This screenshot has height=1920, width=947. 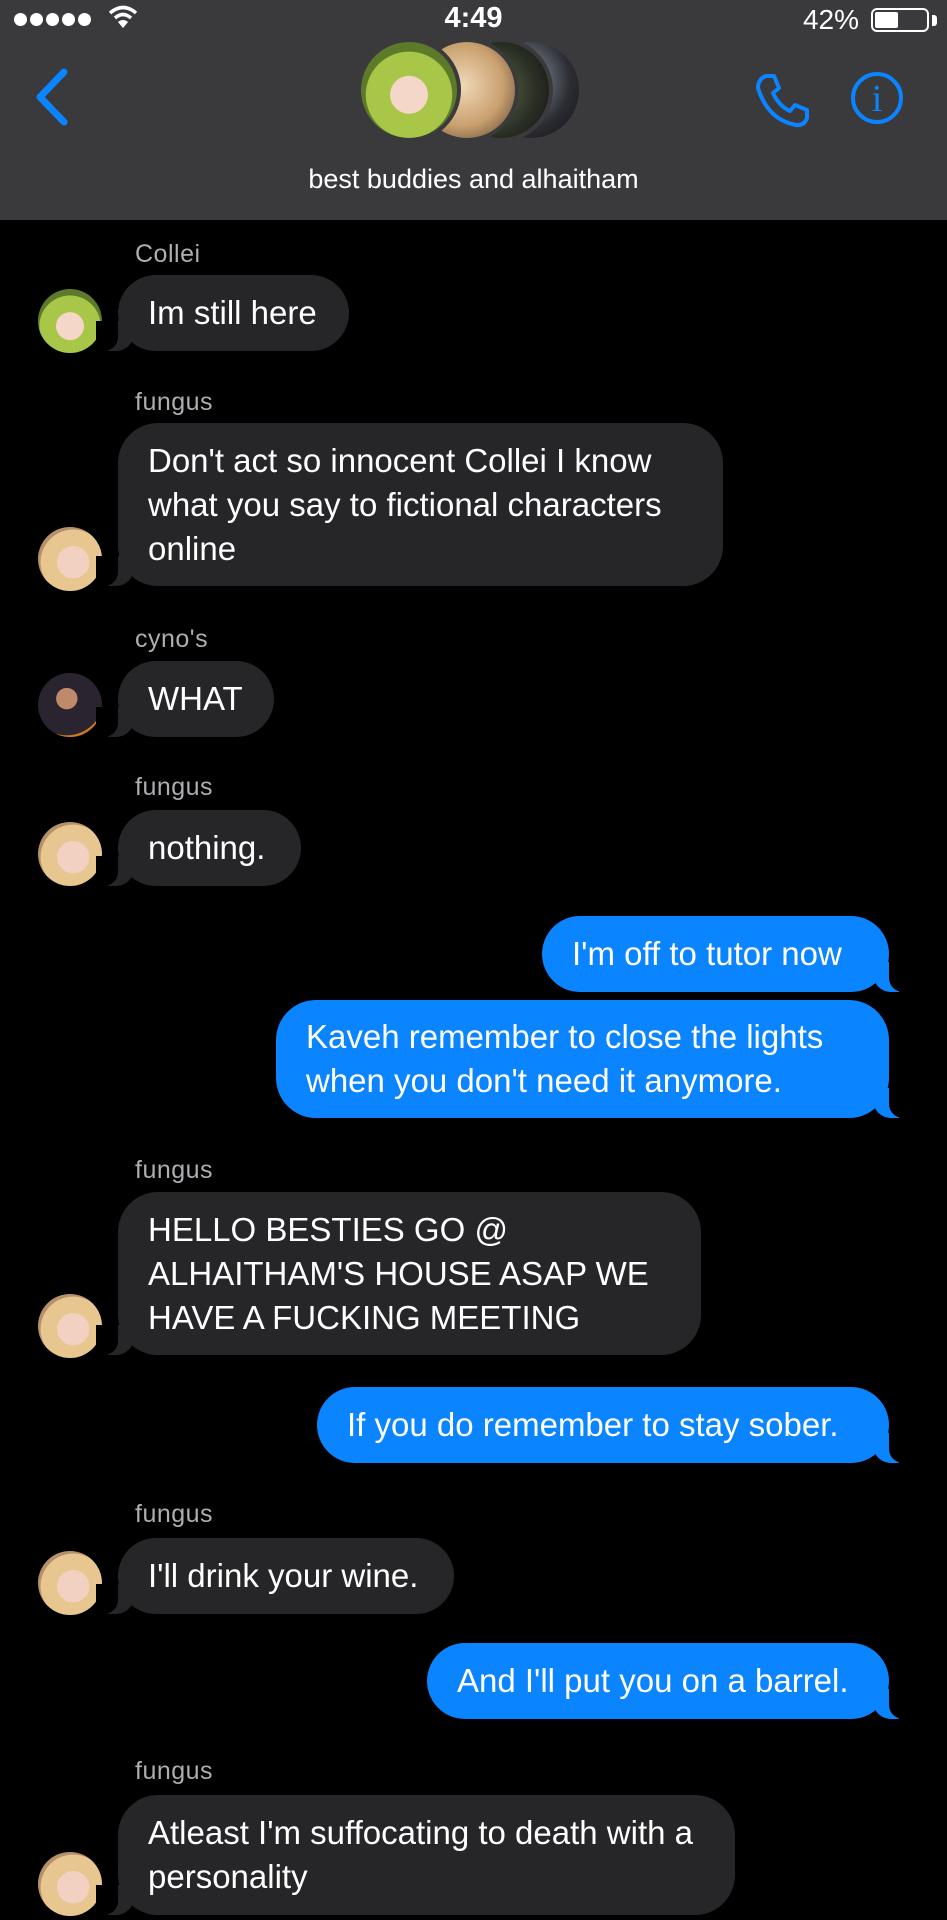 I want to click on message-bubble-outgoing: I'm off to tutor now, so click(x=726, y=954).